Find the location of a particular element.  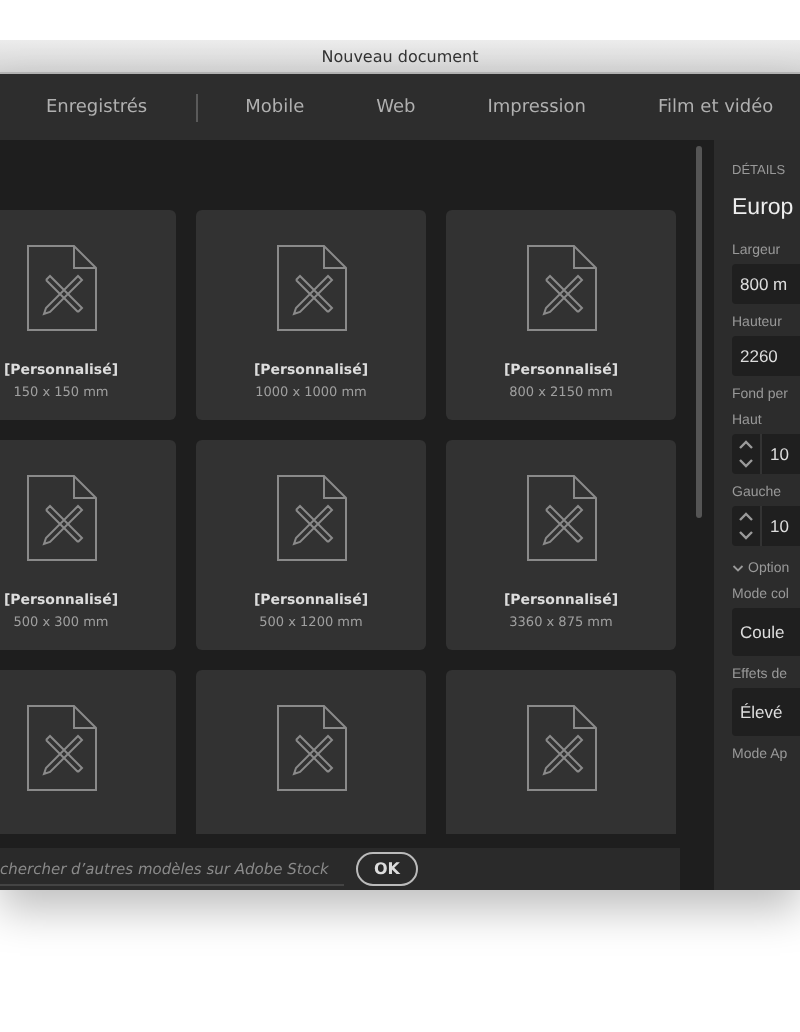

ok-button: OK is located at coordinates (387, 869).